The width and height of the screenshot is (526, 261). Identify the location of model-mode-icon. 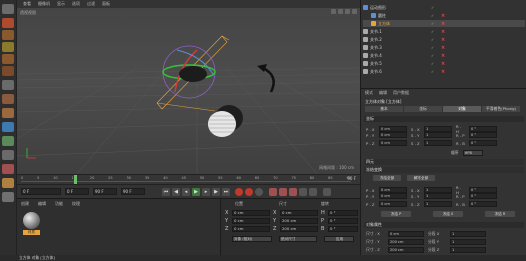
(8, 71).